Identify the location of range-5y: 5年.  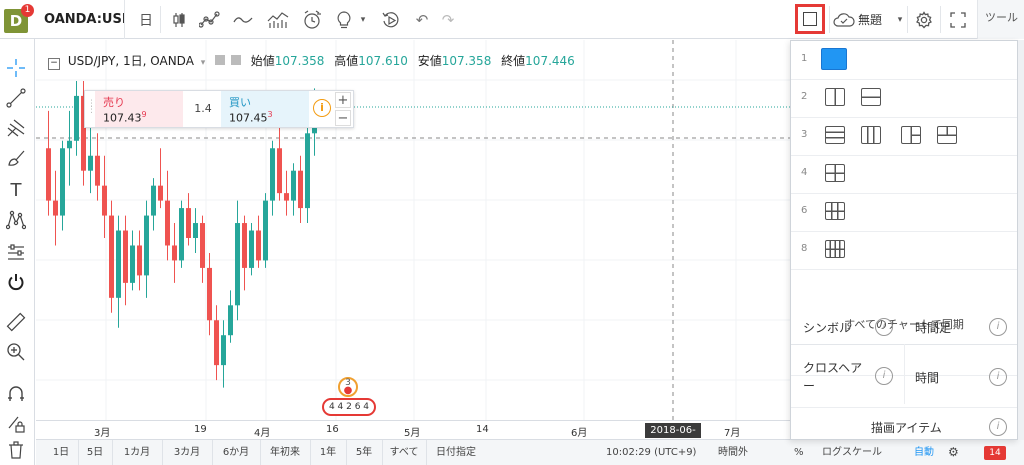
(364, 452).